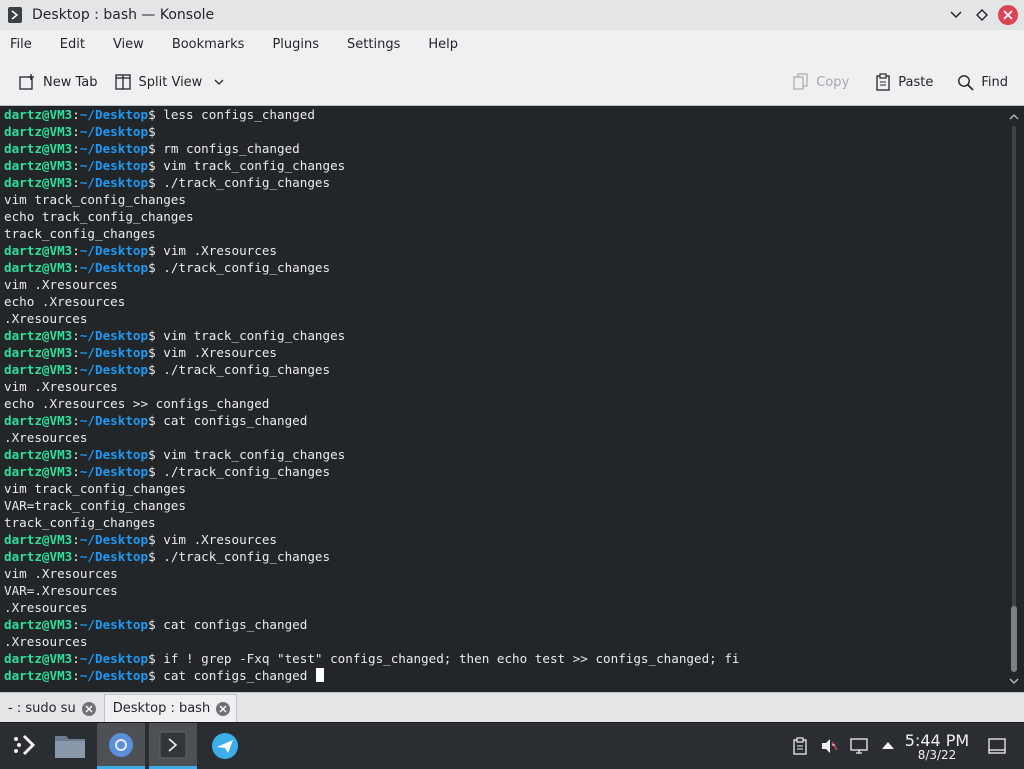 The width and height of the screenshot is (1024, 769). Describe the element at coordinates (821, 82) in the screenshot. I see `copy-button: Copy` at that location.